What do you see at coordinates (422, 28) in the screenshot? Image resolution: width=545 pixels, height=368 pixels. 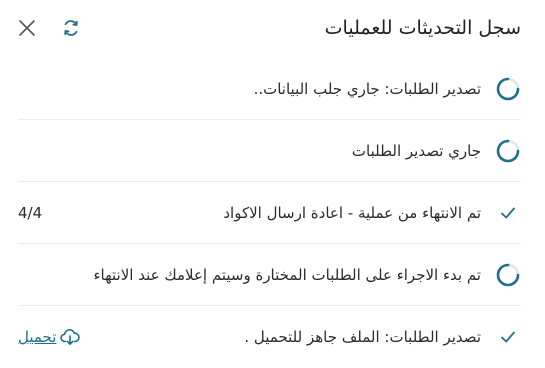 I see `panel-title: سجل التحديثات للعمليات` at bounding box center [422, 28].